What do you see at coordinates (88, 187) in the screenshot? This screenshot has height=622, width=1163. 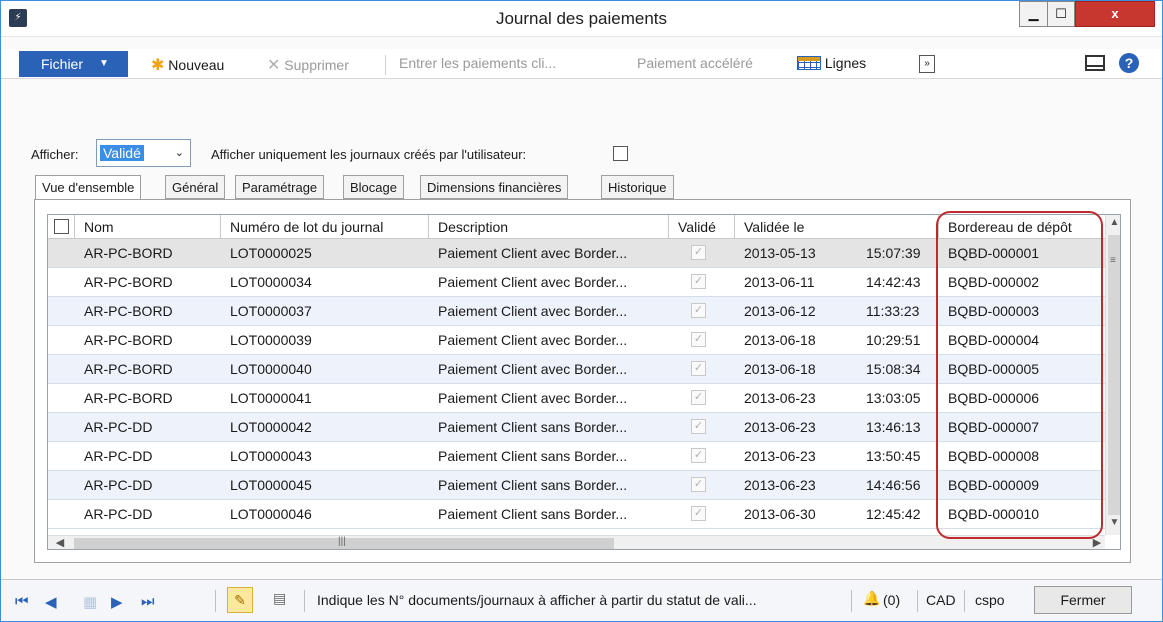 I see `tab-overview: Vue d'ensemble` at bounding box center [88, 187].